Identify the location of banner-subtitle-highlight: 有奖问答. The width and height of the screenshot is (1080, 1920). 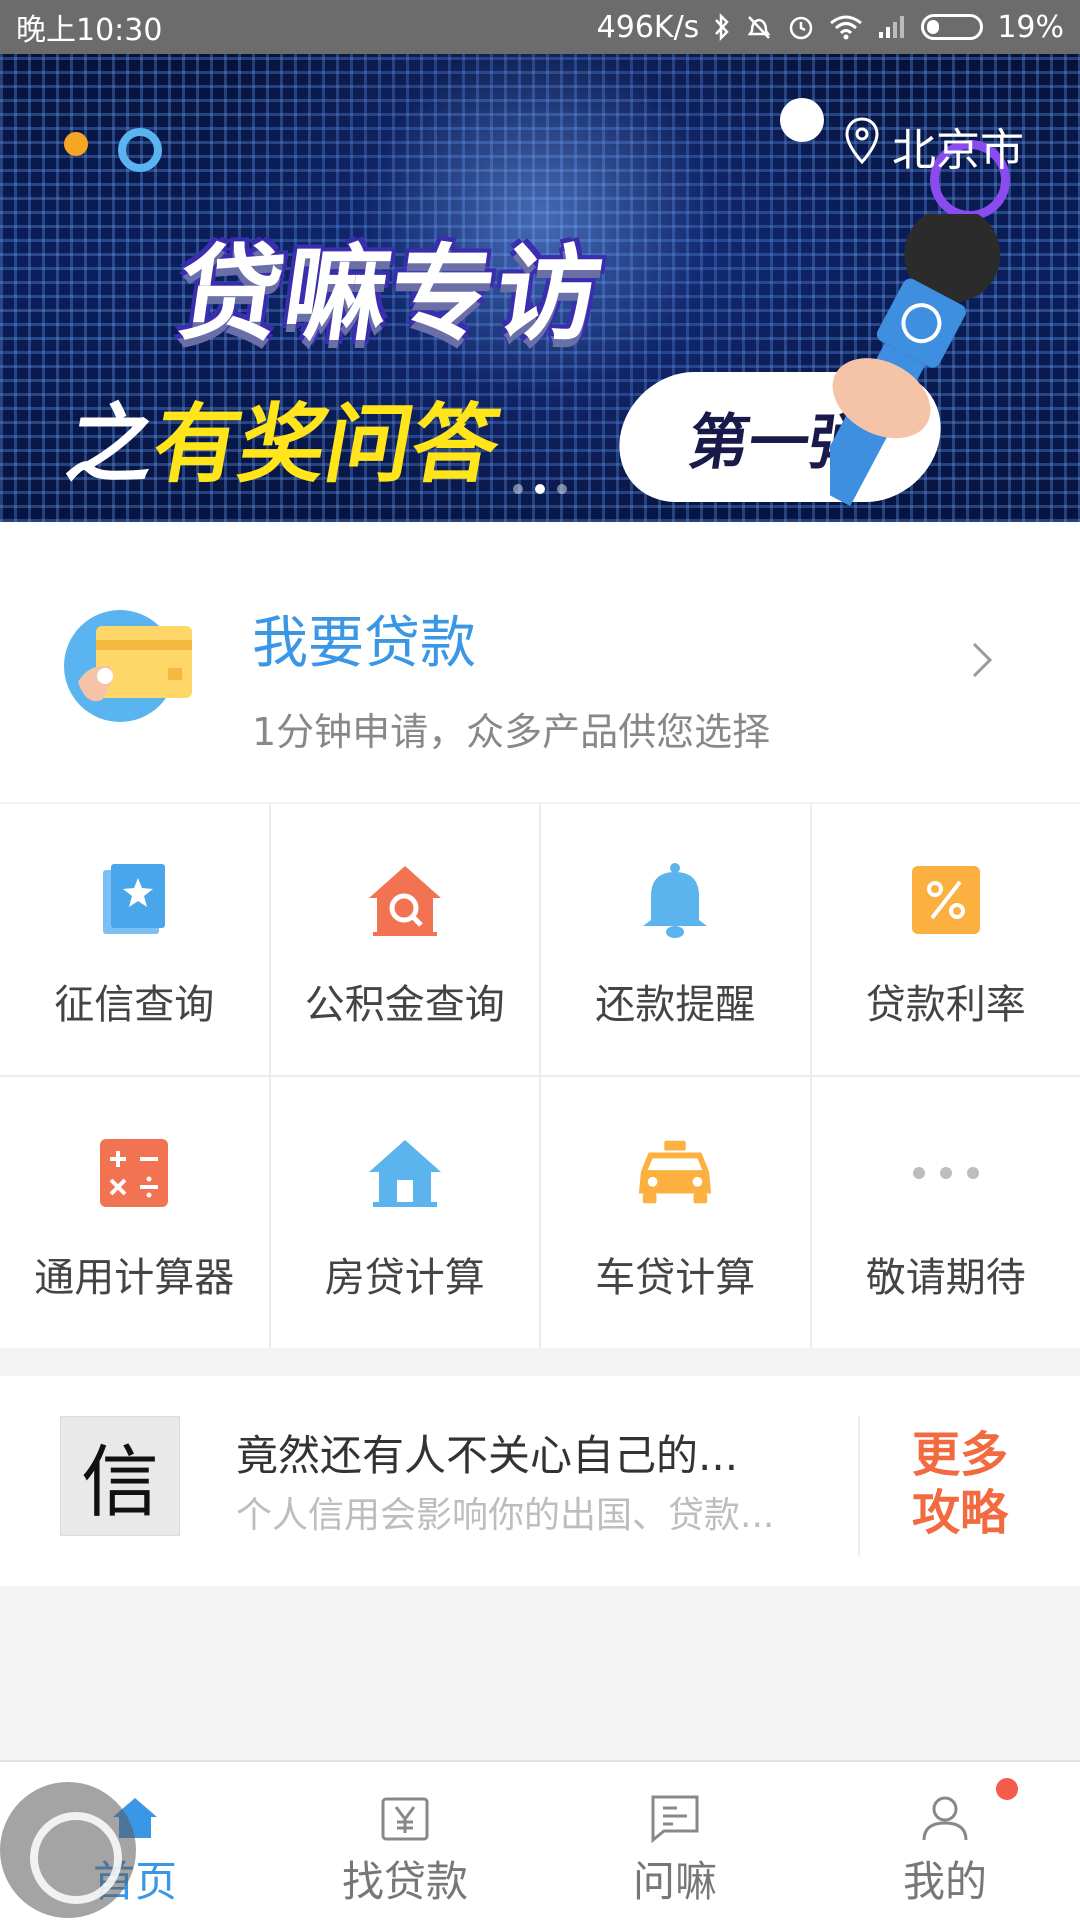
(326, 445).